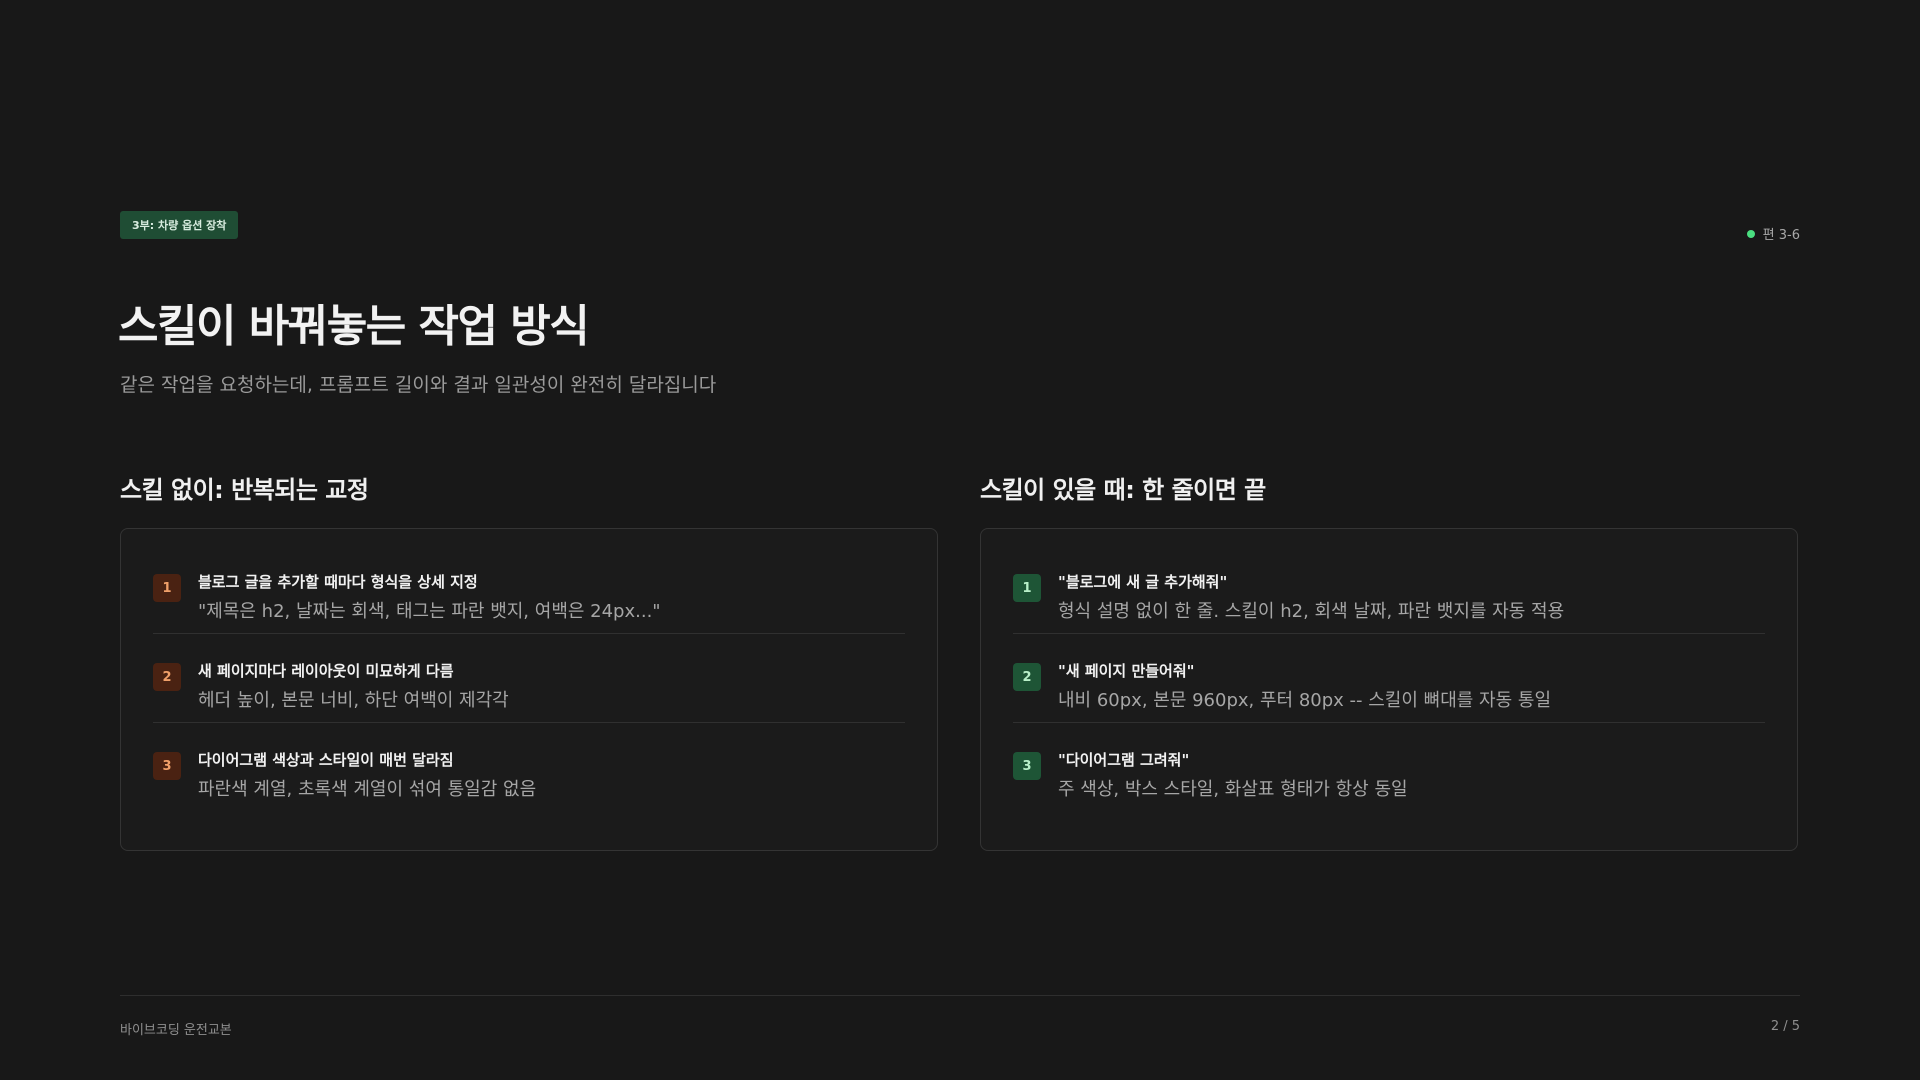  I want to click on item-description: 파란색 계열, 초록색 계열이 섞여 통일감 없음, so click(367, 789).